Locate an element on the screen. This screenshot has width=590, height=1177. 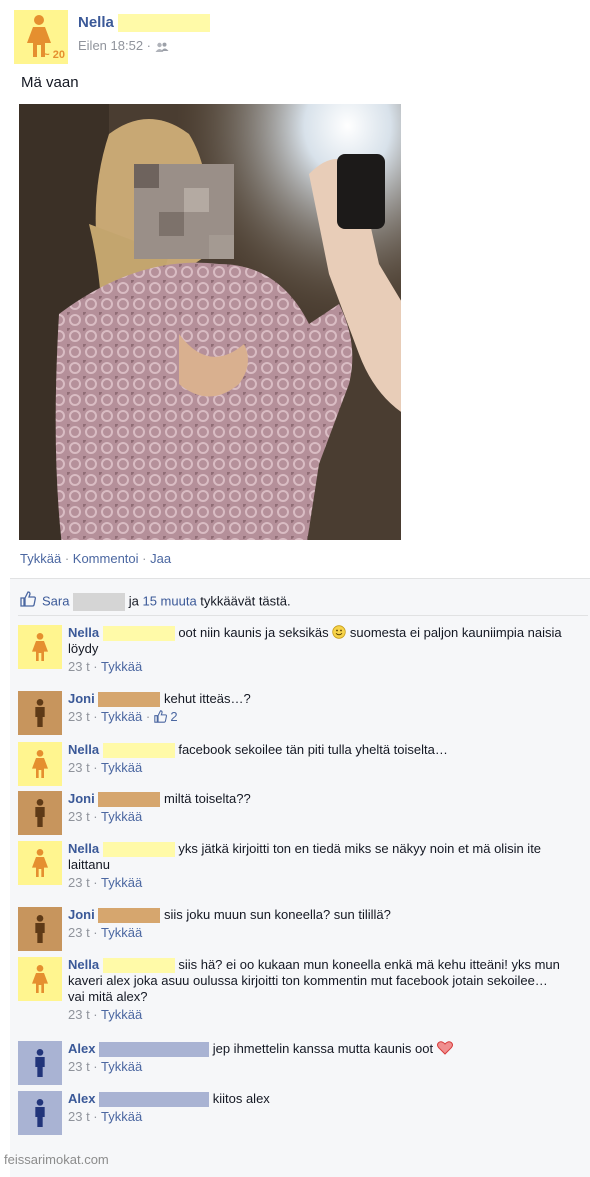
likes-summary: Sara ja 15 muuta tykkäävät tästä. is located at coordinates (305, 604).